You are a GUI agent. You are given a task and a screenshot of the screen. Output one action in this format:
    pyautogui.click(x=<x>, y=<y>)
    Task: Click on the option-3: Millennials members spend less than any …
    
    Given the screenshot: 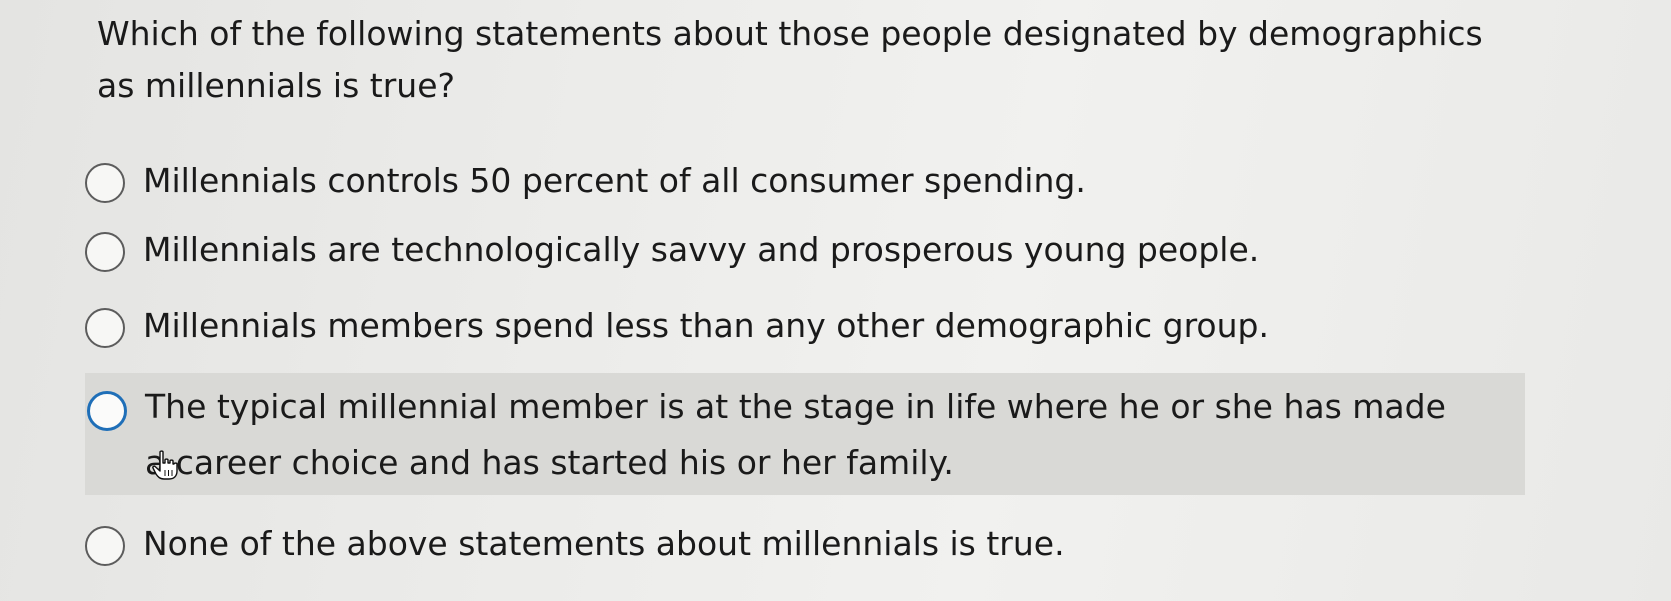 What is the action you would take?
    pyautogui.click(x=805, y=326)
    